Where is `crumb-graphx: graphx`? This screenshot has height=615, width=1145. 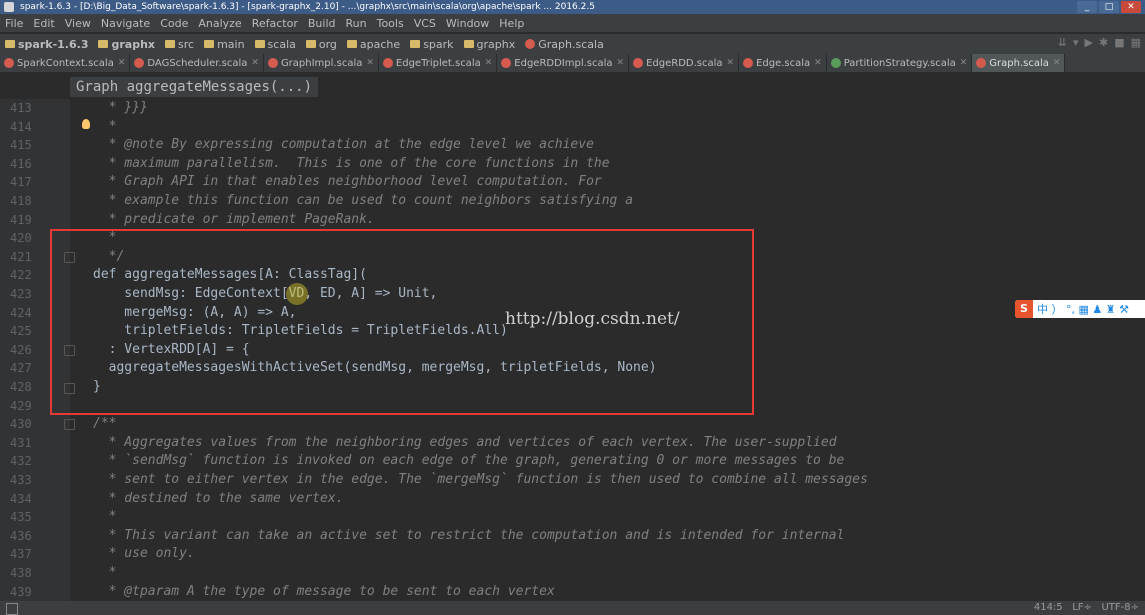 crumb-graphx: graphx is located at coordinates (490, 44).